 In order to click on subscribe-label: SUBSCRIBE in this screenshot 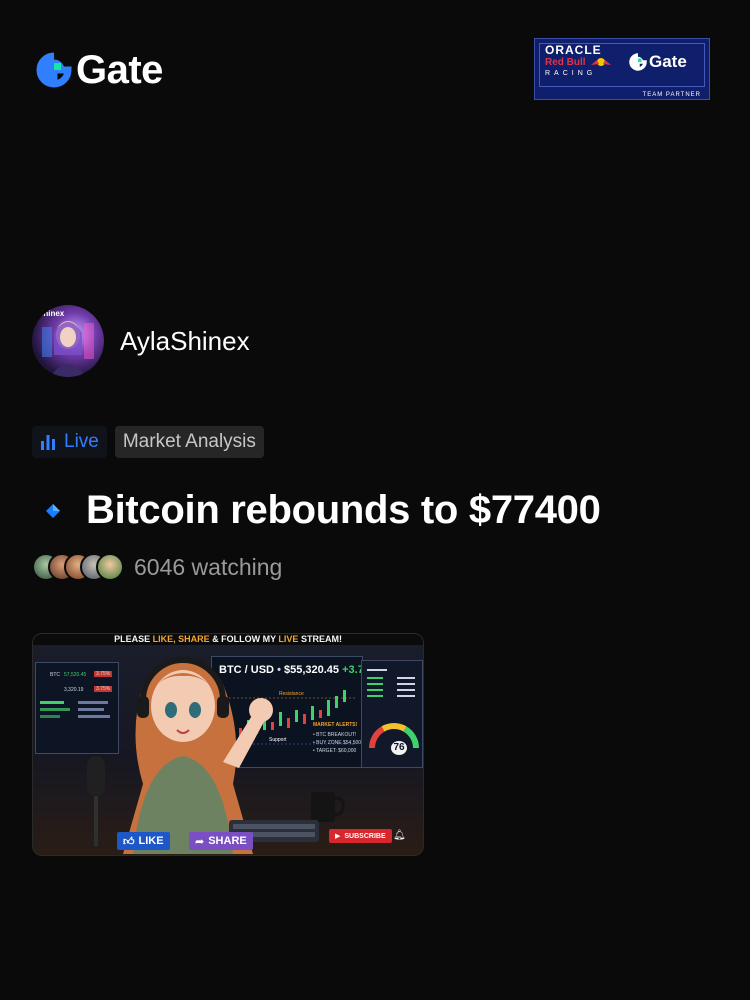, I will do `click(365, 836)`.